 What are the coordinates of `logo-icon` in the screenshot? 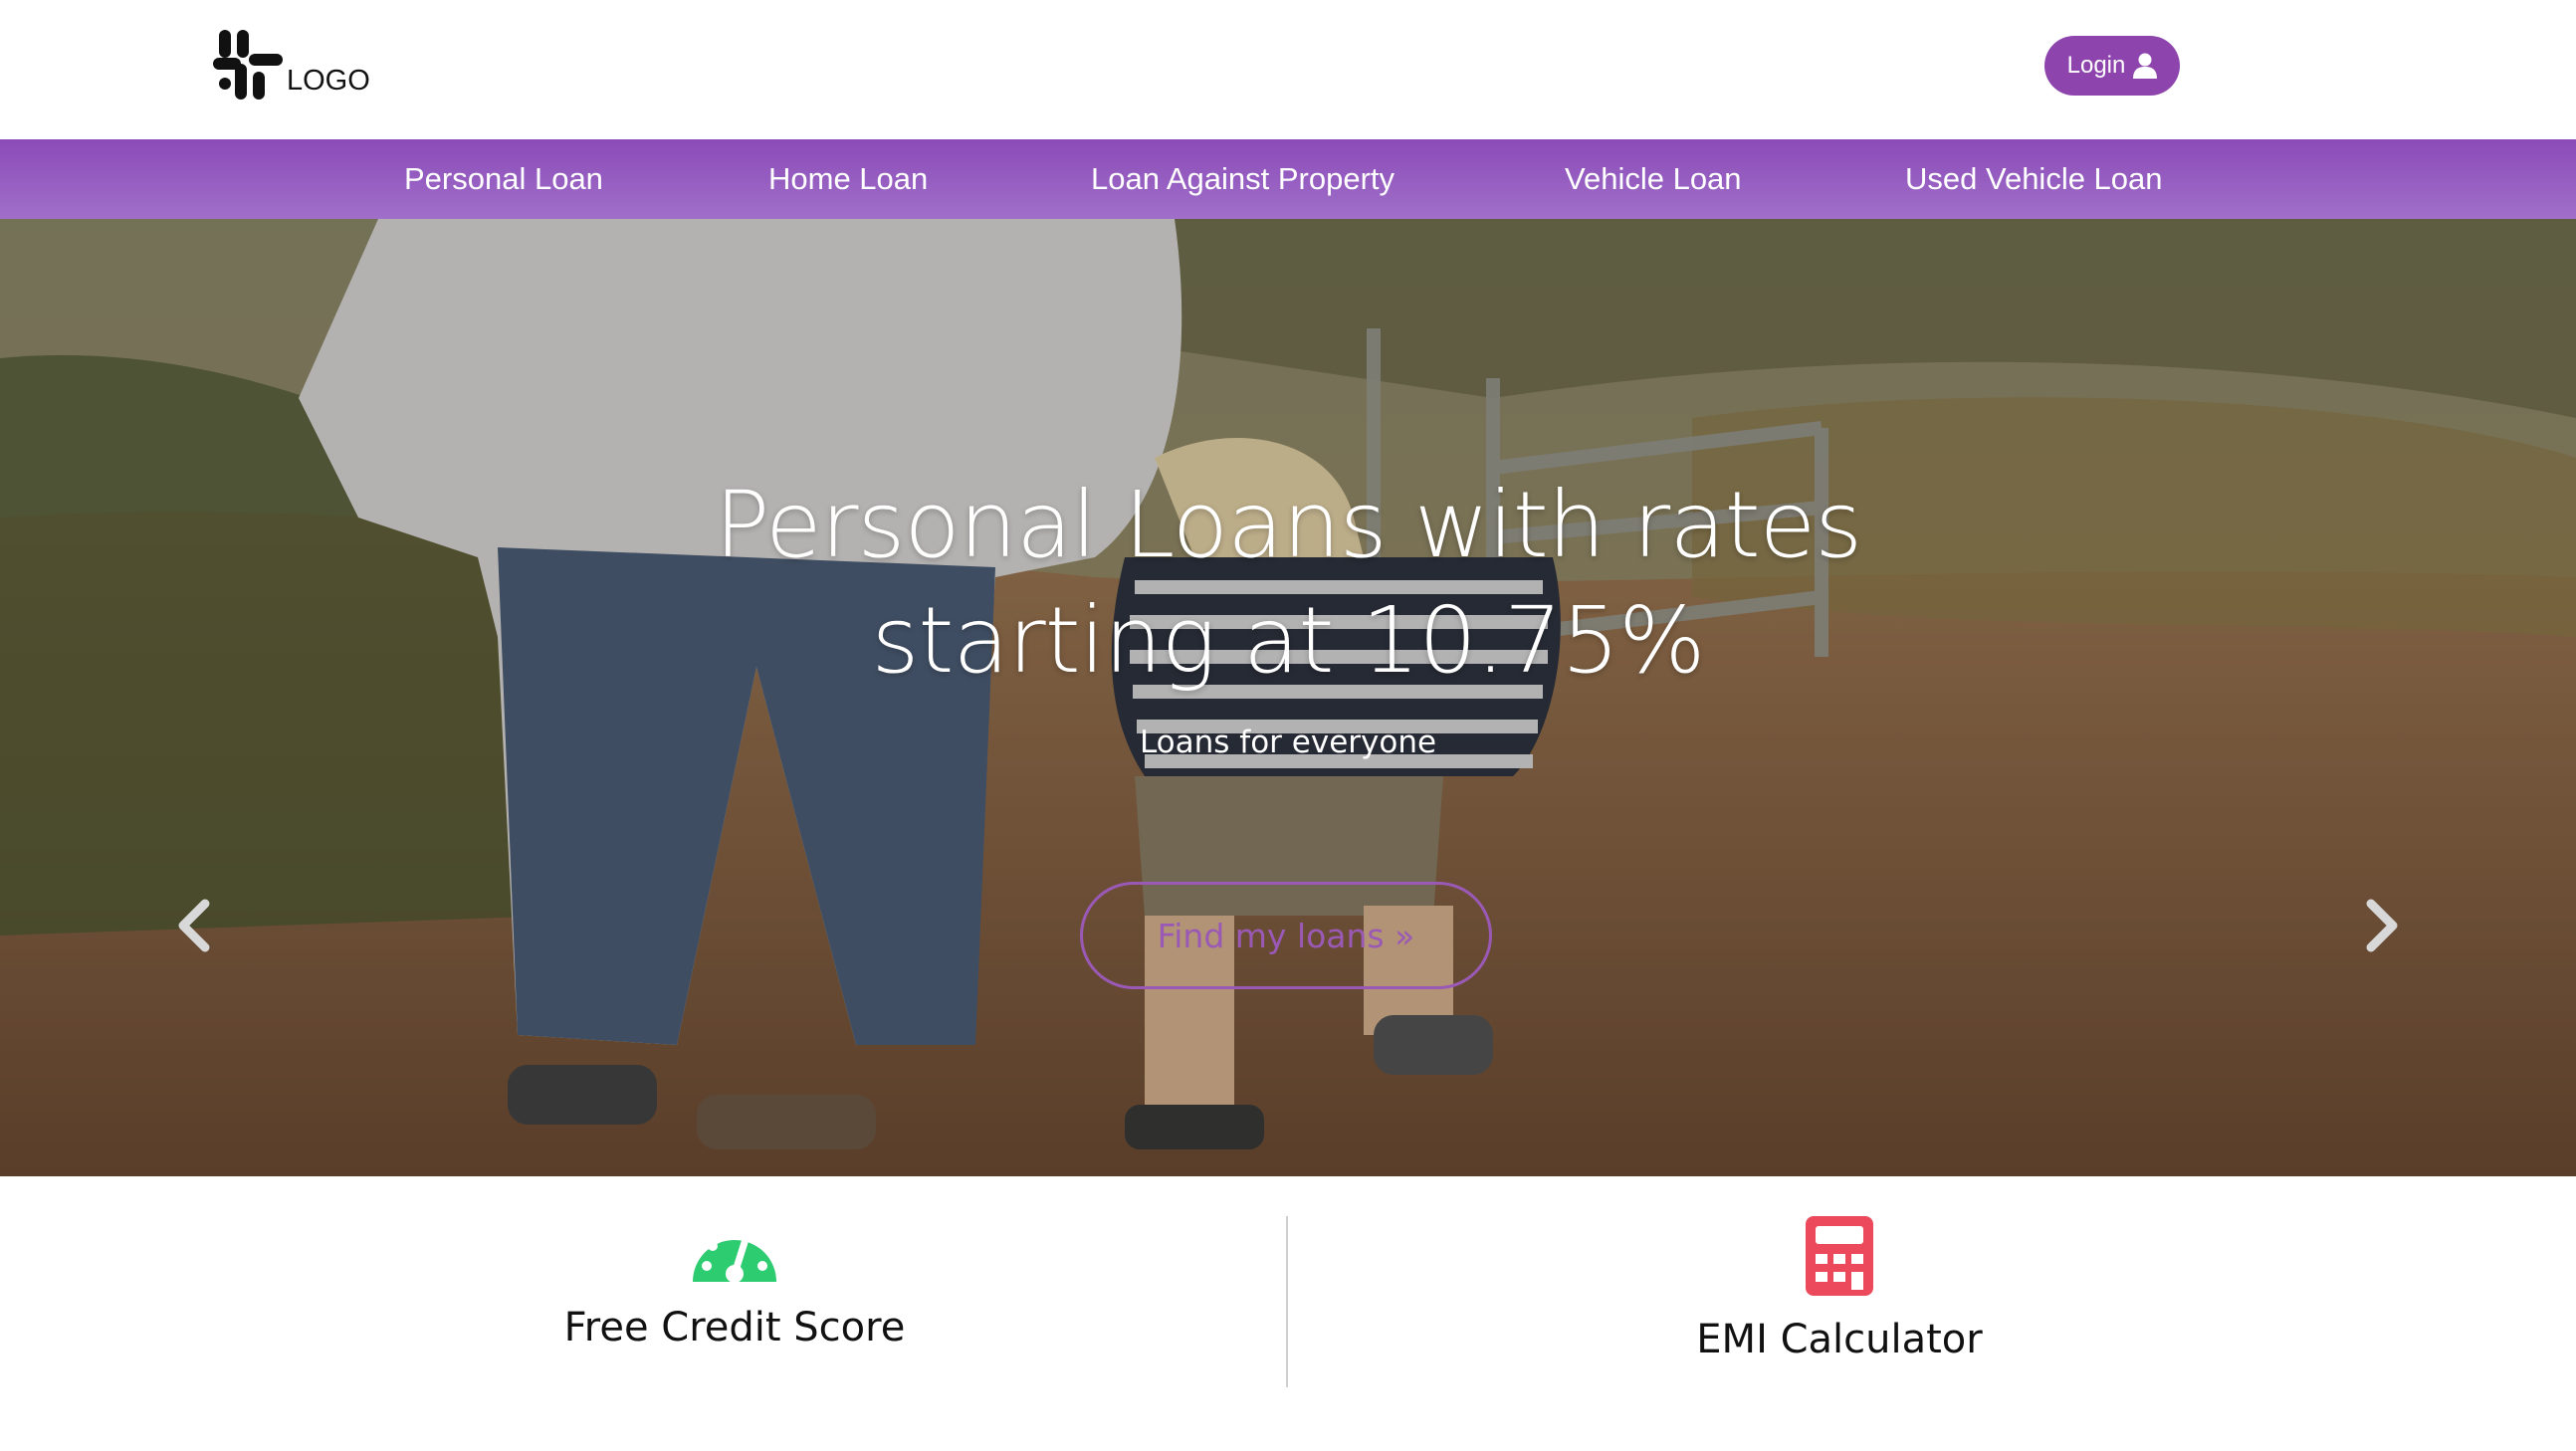 It's located at (248, 65).